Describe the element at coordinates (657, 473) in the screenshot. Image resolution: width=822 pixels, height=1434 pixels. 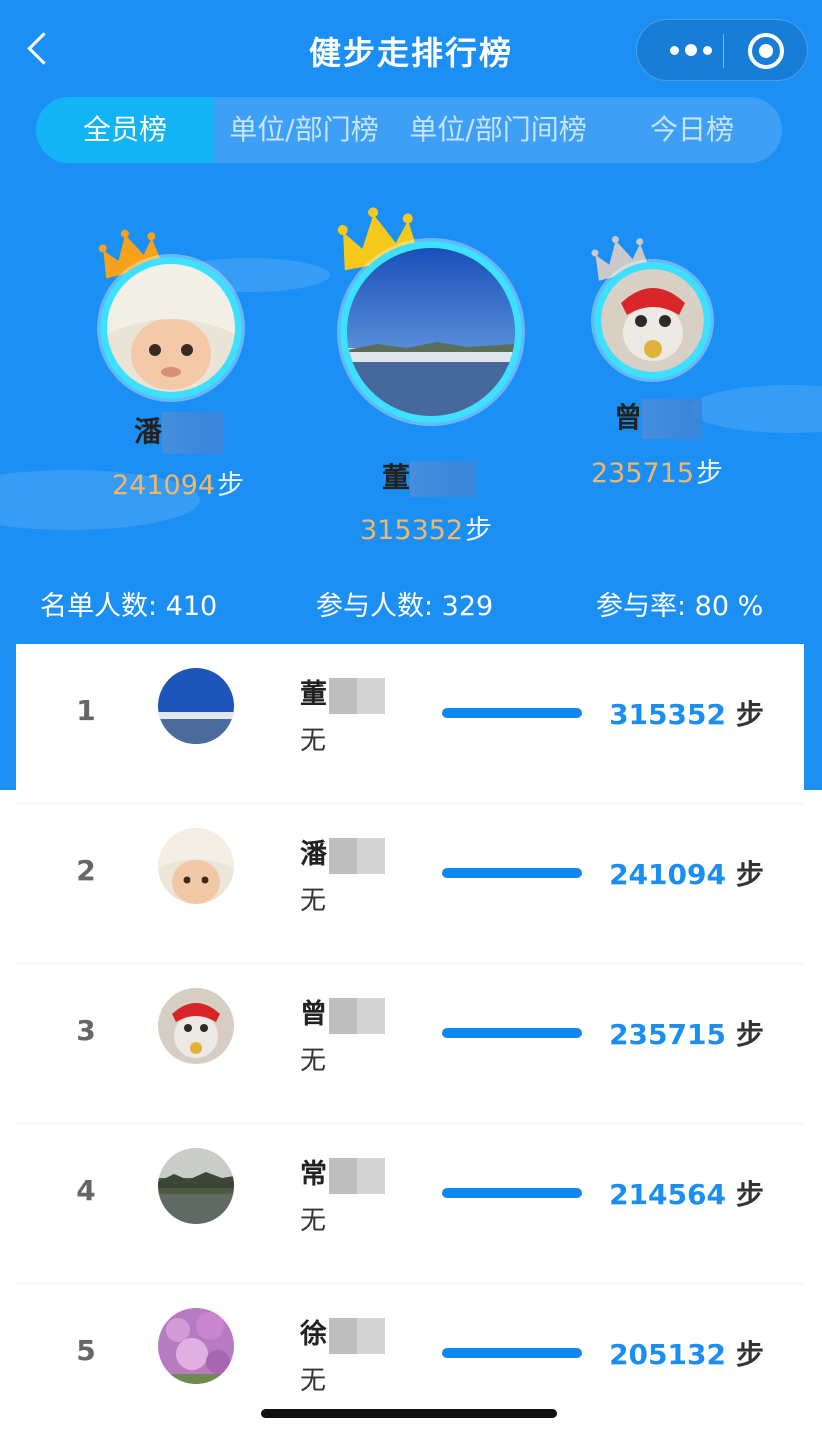
I see `podium-steps-third: 235715步` at that location.